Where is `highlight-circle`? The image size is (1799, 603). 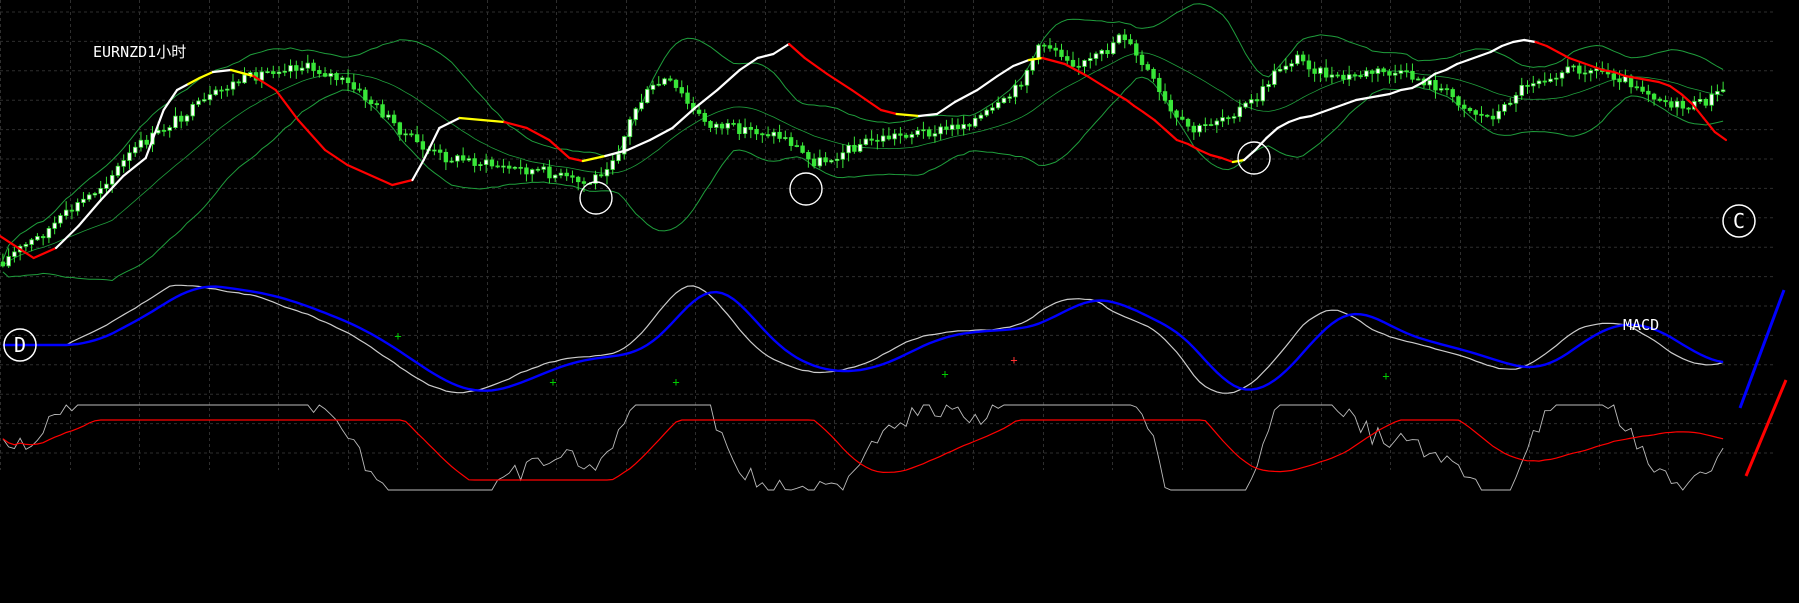 highlight-circle is located at coordinates (806, 189).